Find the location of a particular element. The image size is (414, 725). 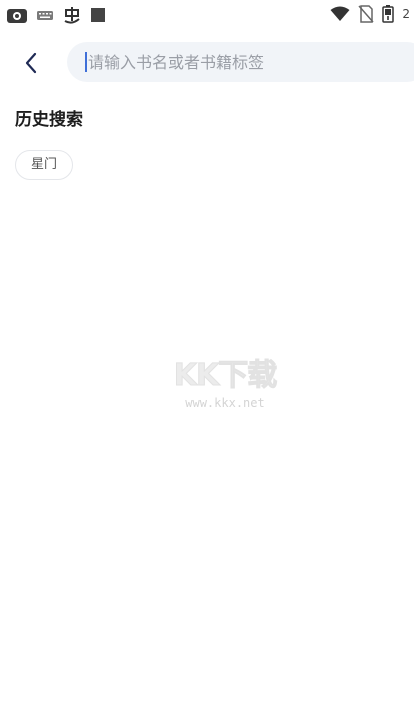

history-chip: 星门 is located at coordinates (44, 165).